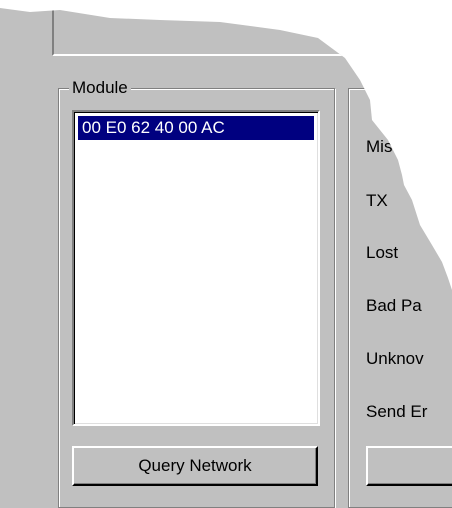 This screenshot has height=508, width=452. I want to click on top-panel, so click(252, 32).